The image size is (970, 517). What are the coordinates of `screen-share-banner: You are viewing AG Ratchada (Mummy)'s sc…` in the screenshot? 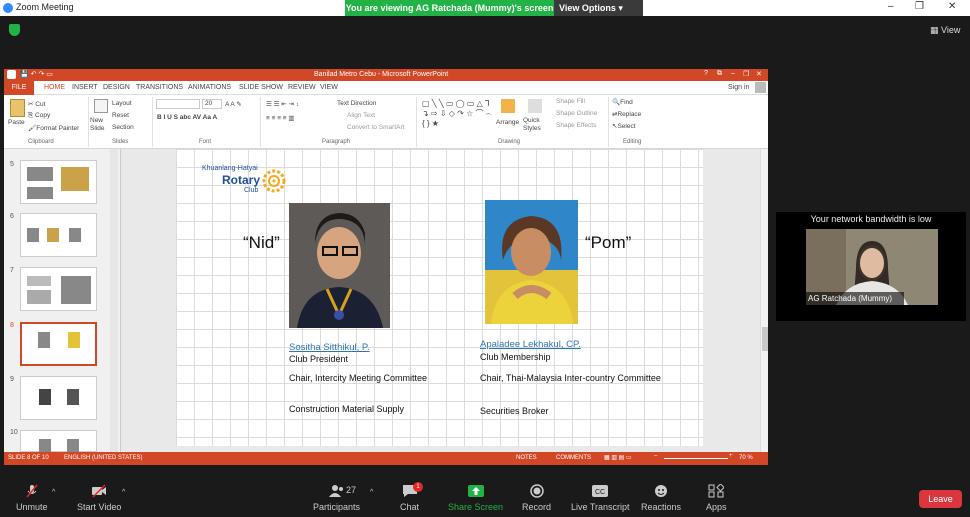 It's located at (494, 8).